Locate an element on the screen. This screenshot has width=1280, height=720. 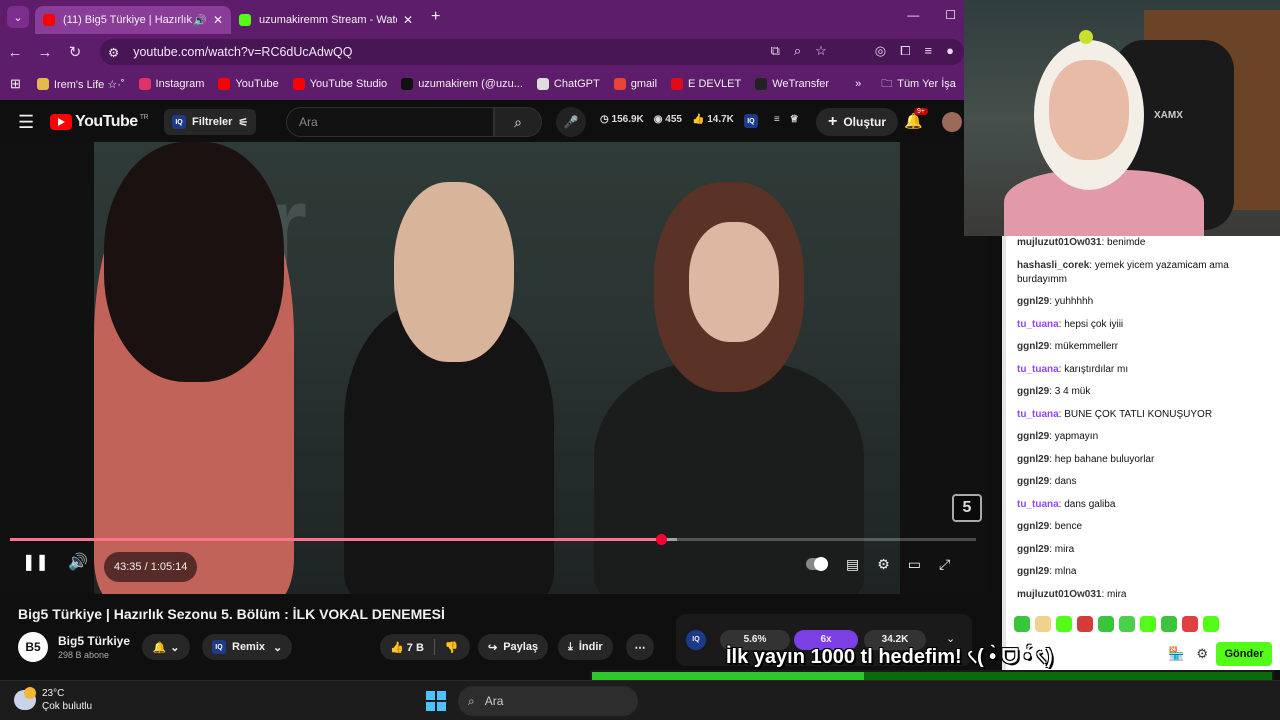
mic-icon: 🎤 is located at coordinates (571, 122).